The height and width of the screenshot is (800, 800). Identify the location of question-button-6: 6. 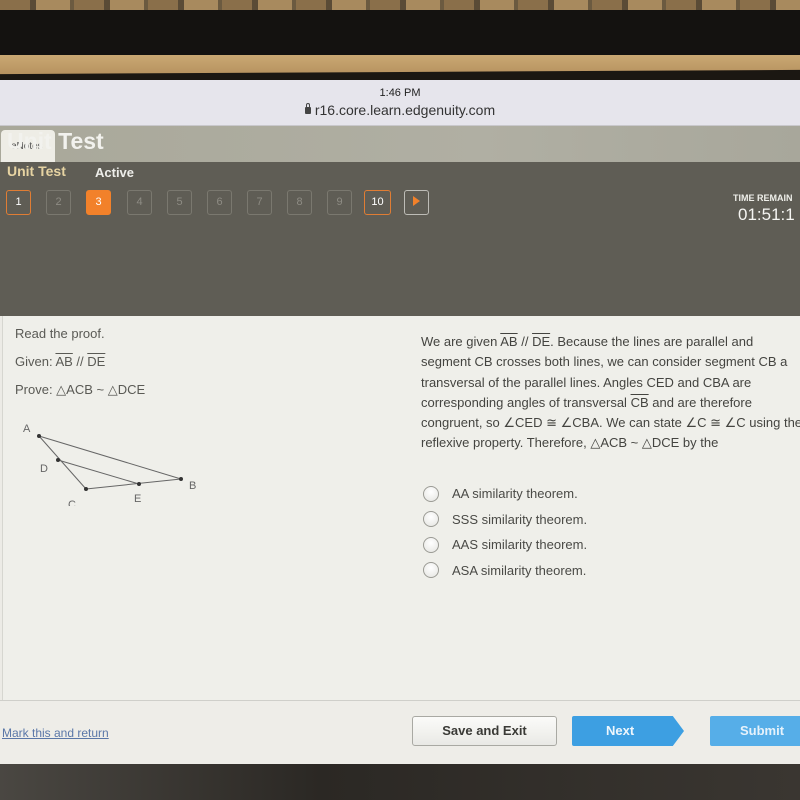
(219, 202).